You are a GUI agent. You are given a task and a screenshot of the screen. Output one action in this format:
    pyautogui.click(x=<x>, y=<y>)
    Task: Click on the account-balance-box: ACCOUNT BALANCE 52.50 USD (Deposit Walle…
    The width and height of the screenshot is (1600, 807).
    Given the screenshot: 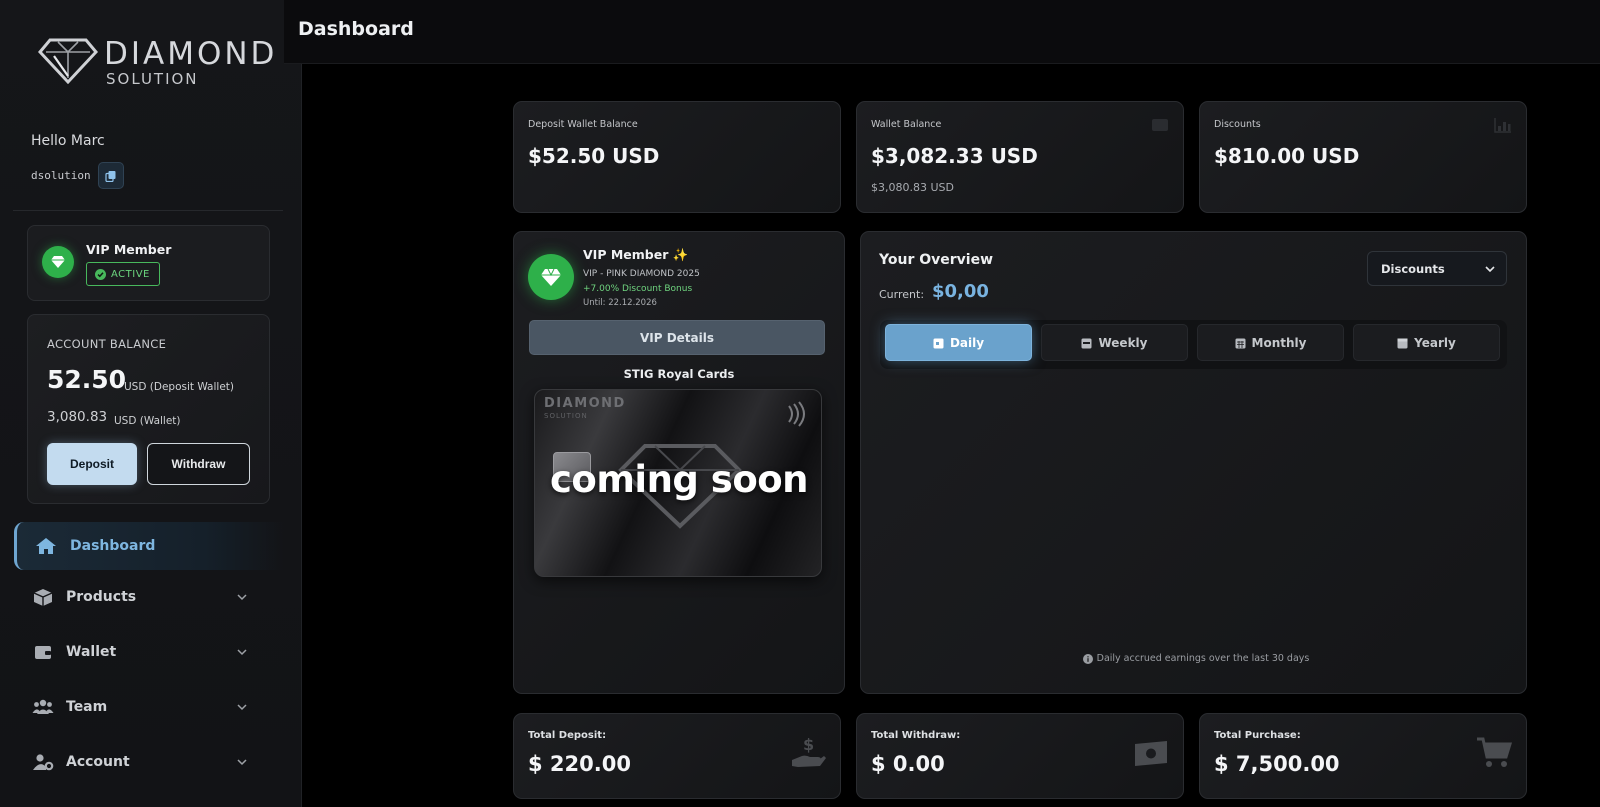 What is the action you would take?
    pyautogui.click(x=148, y=409)
    